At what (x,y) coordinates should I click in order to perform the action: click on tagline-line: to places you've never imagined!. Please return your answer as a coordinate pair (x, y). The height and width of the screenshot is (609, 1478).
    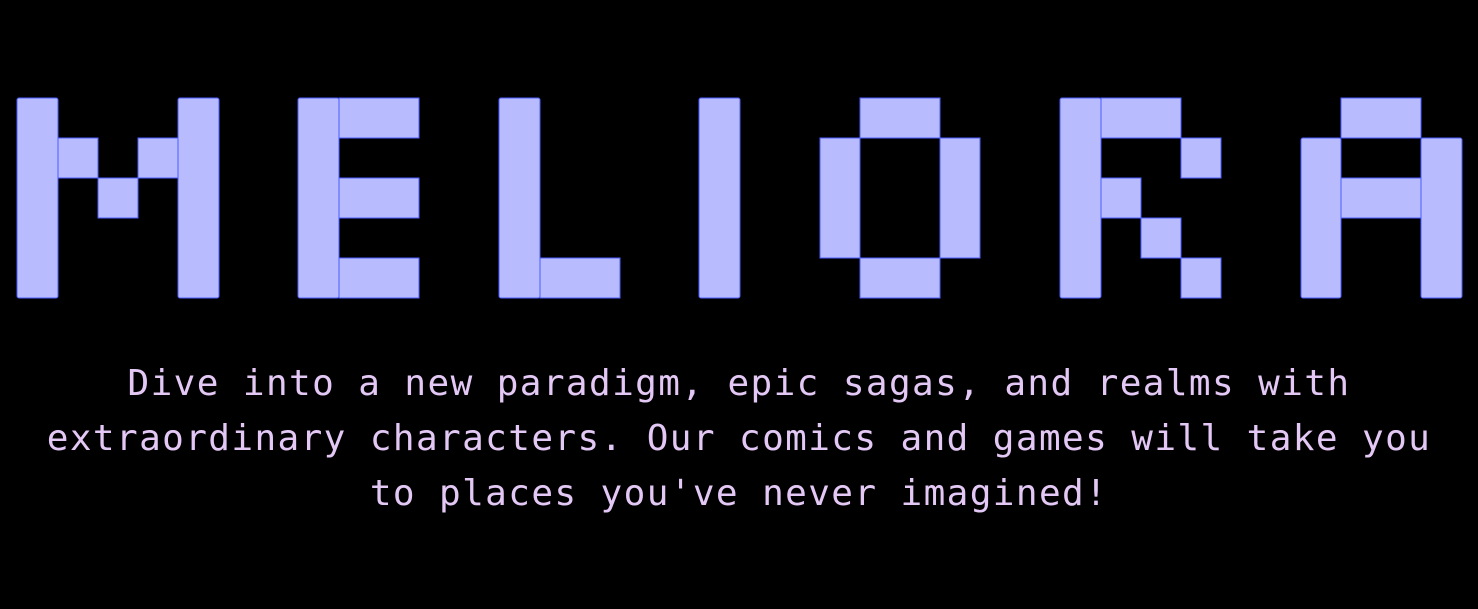
    Looking at the image, I should click on (739, 493).